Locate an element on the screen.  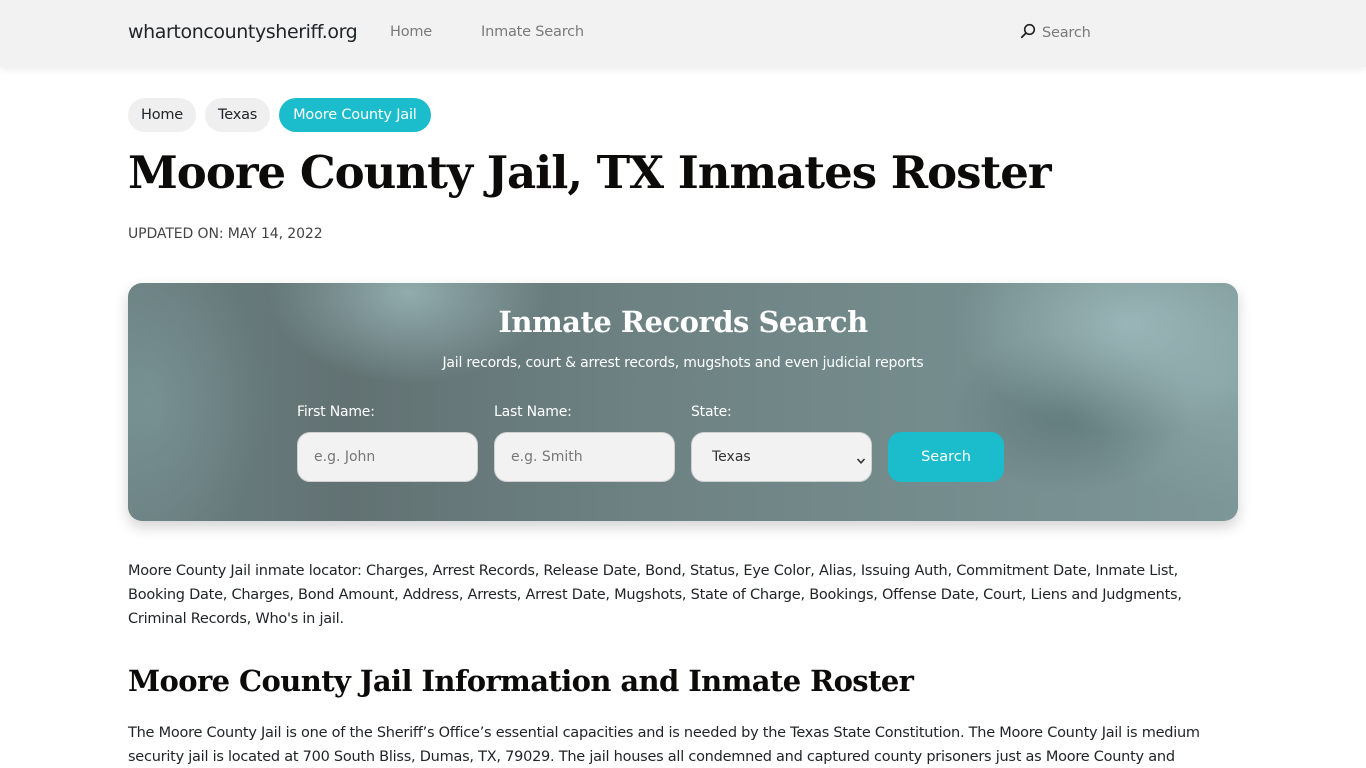
breadcrumb-texas: Texas is located at coordinates (238, 115).